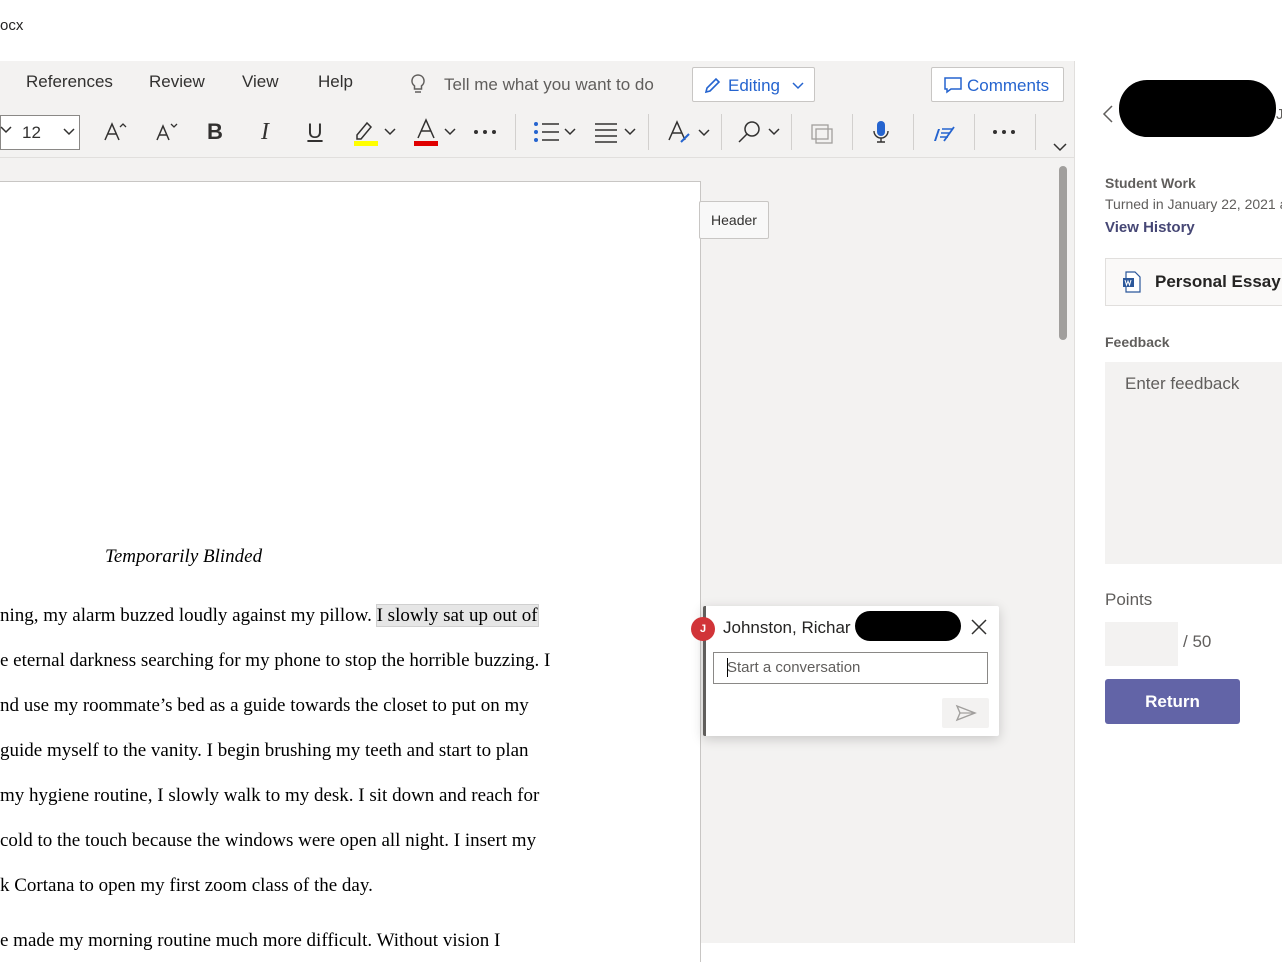 The height and width of the screenshot is (962, 1282). I want to click on avatar: J, so click(703, 629).